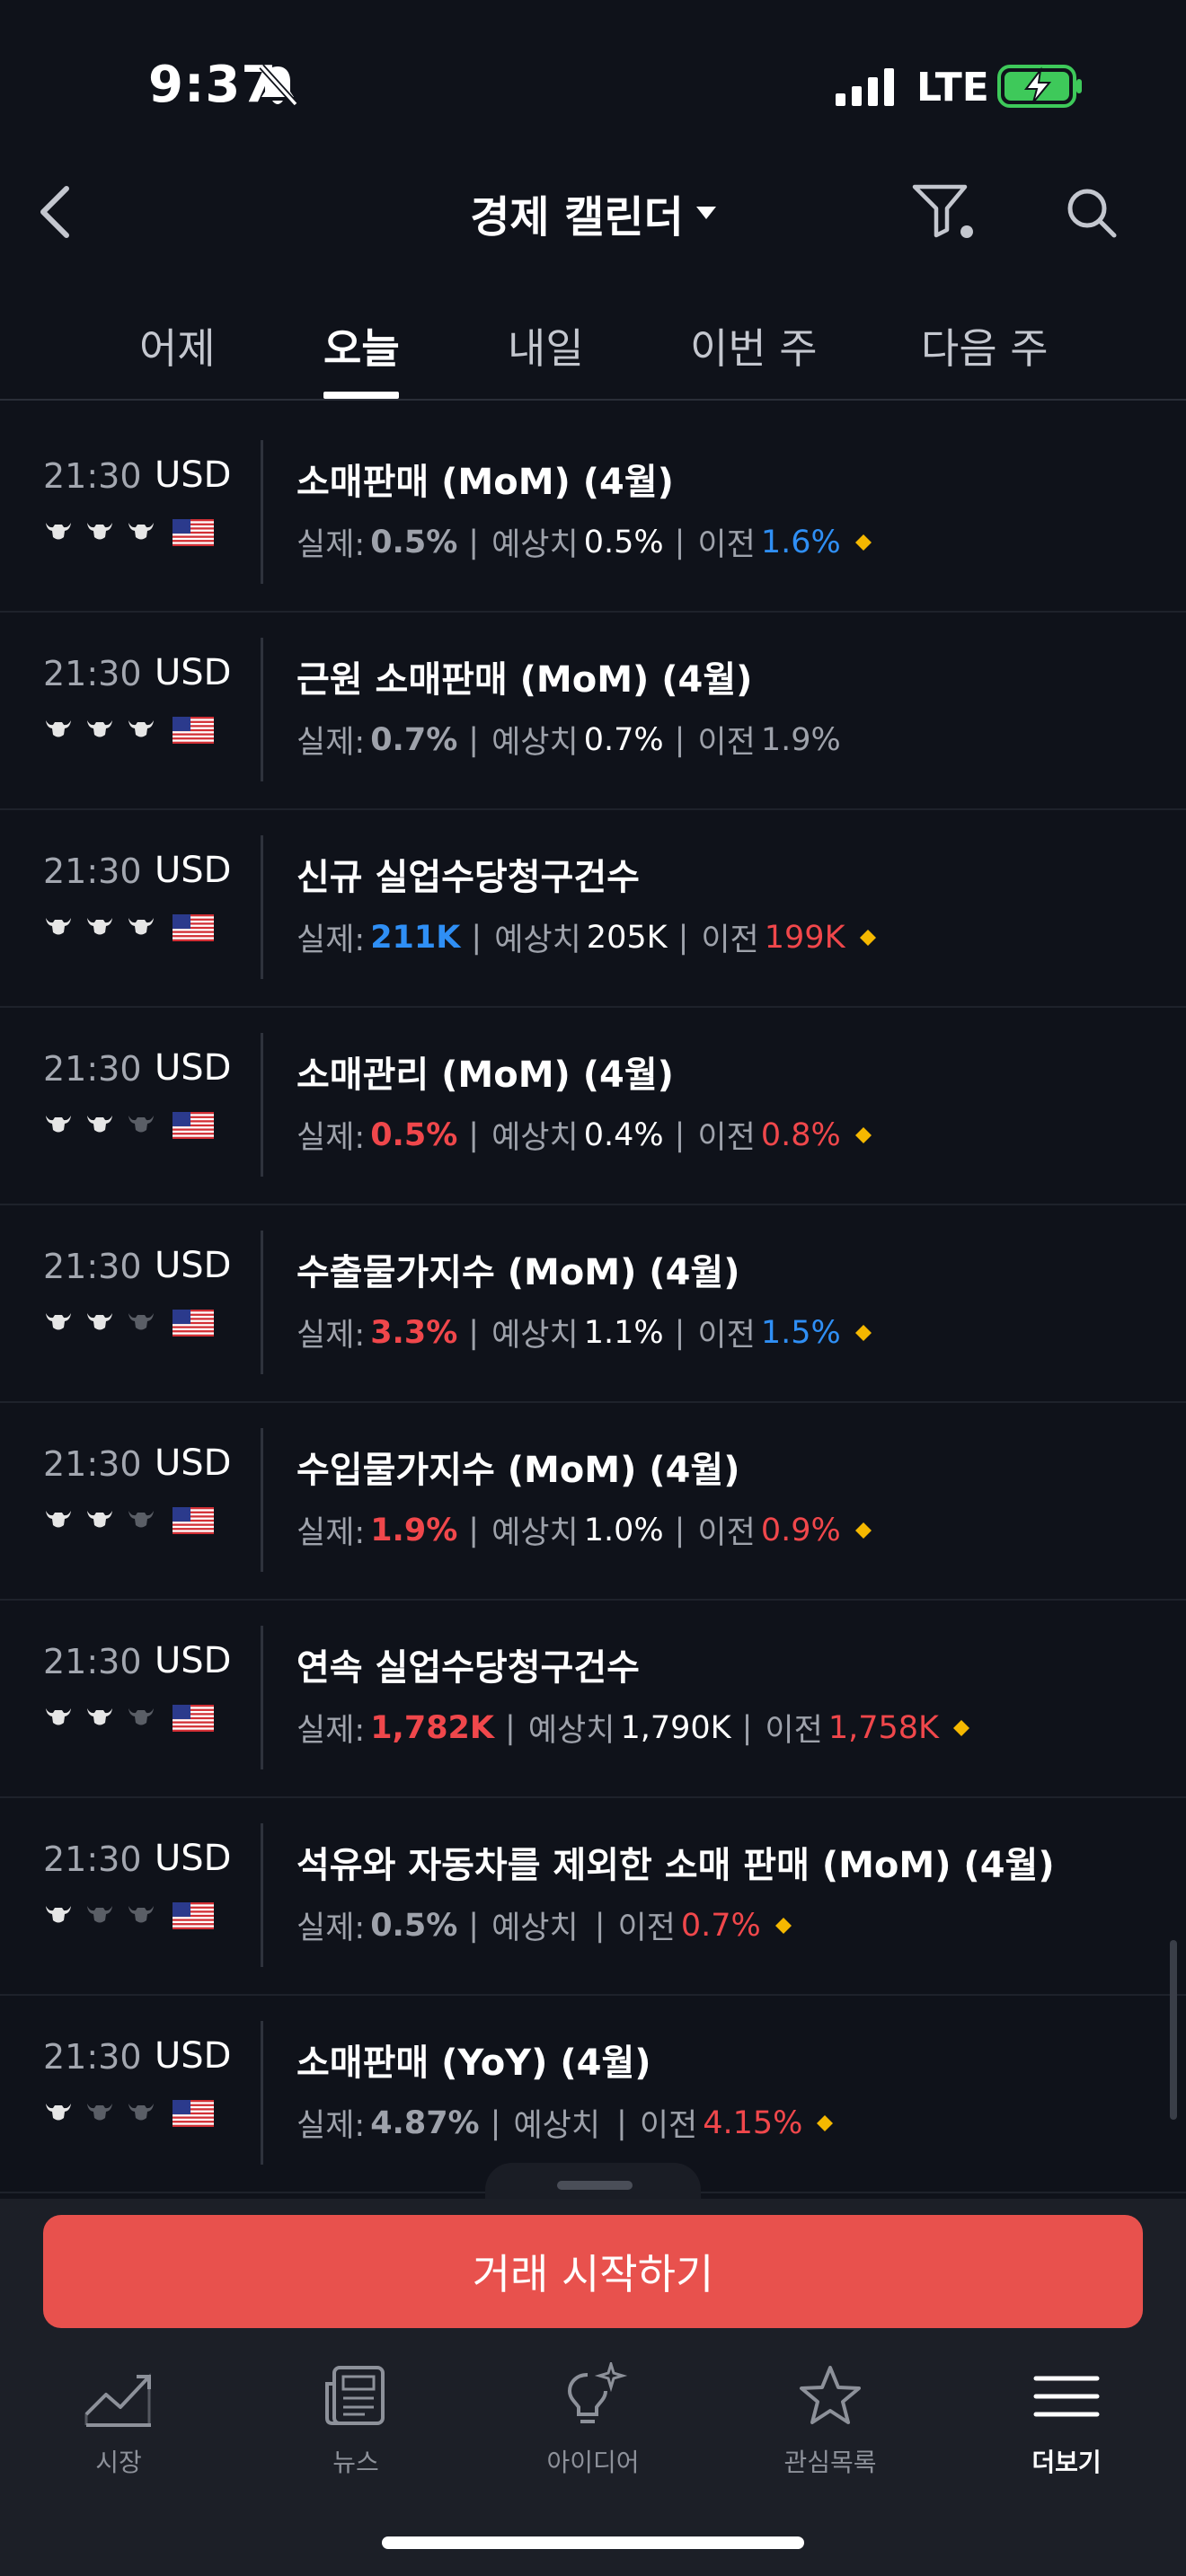  What do you see at coordinates (432, 1727) in the screenshot?
I see `actual-value: 1,782K` at bounding box center [432, 1727].